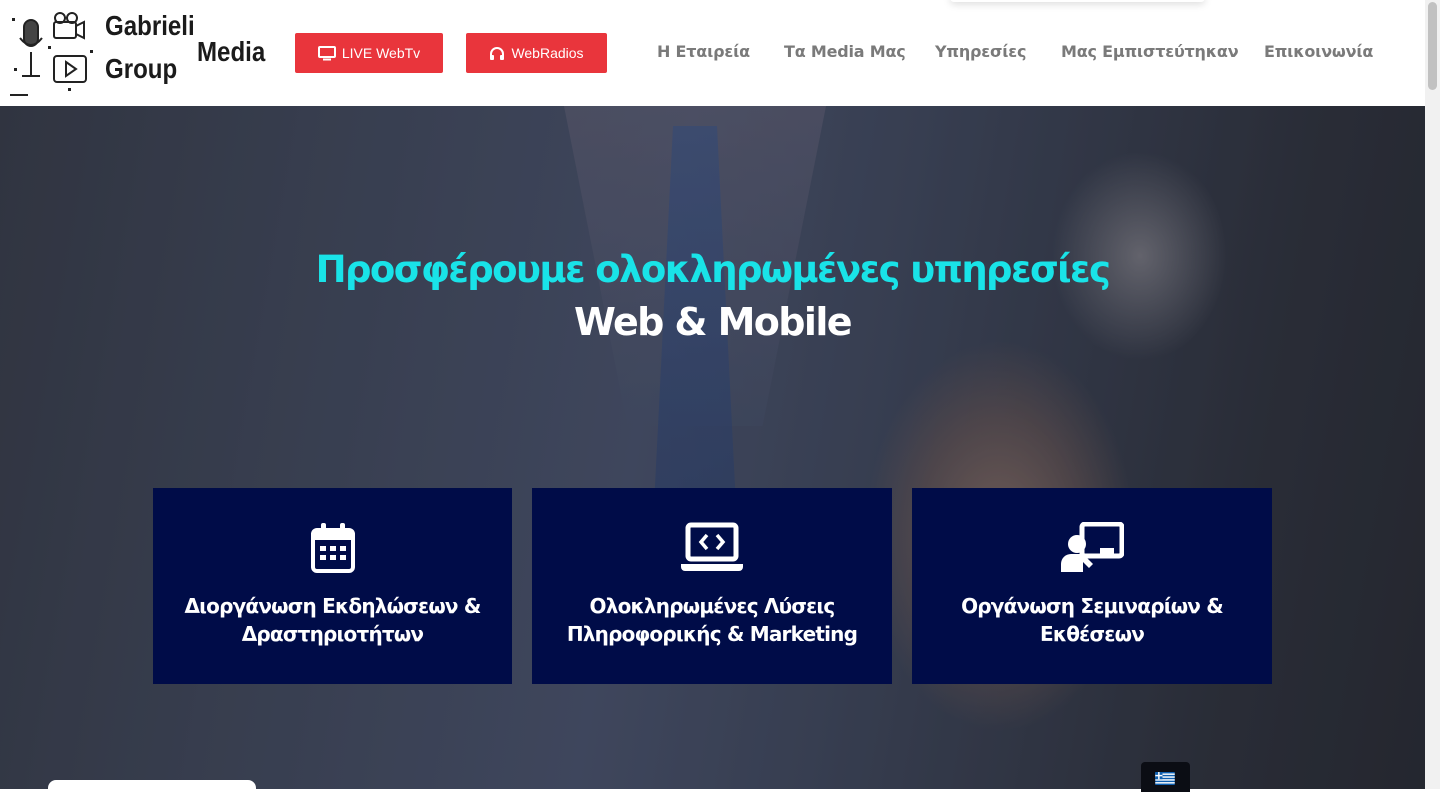 This screenshot has width=1440, height=800. What do you see at coordinates (231, 51) in the screenshot?
I see `logo-word-media: Media` at bounding box center [231, 51].